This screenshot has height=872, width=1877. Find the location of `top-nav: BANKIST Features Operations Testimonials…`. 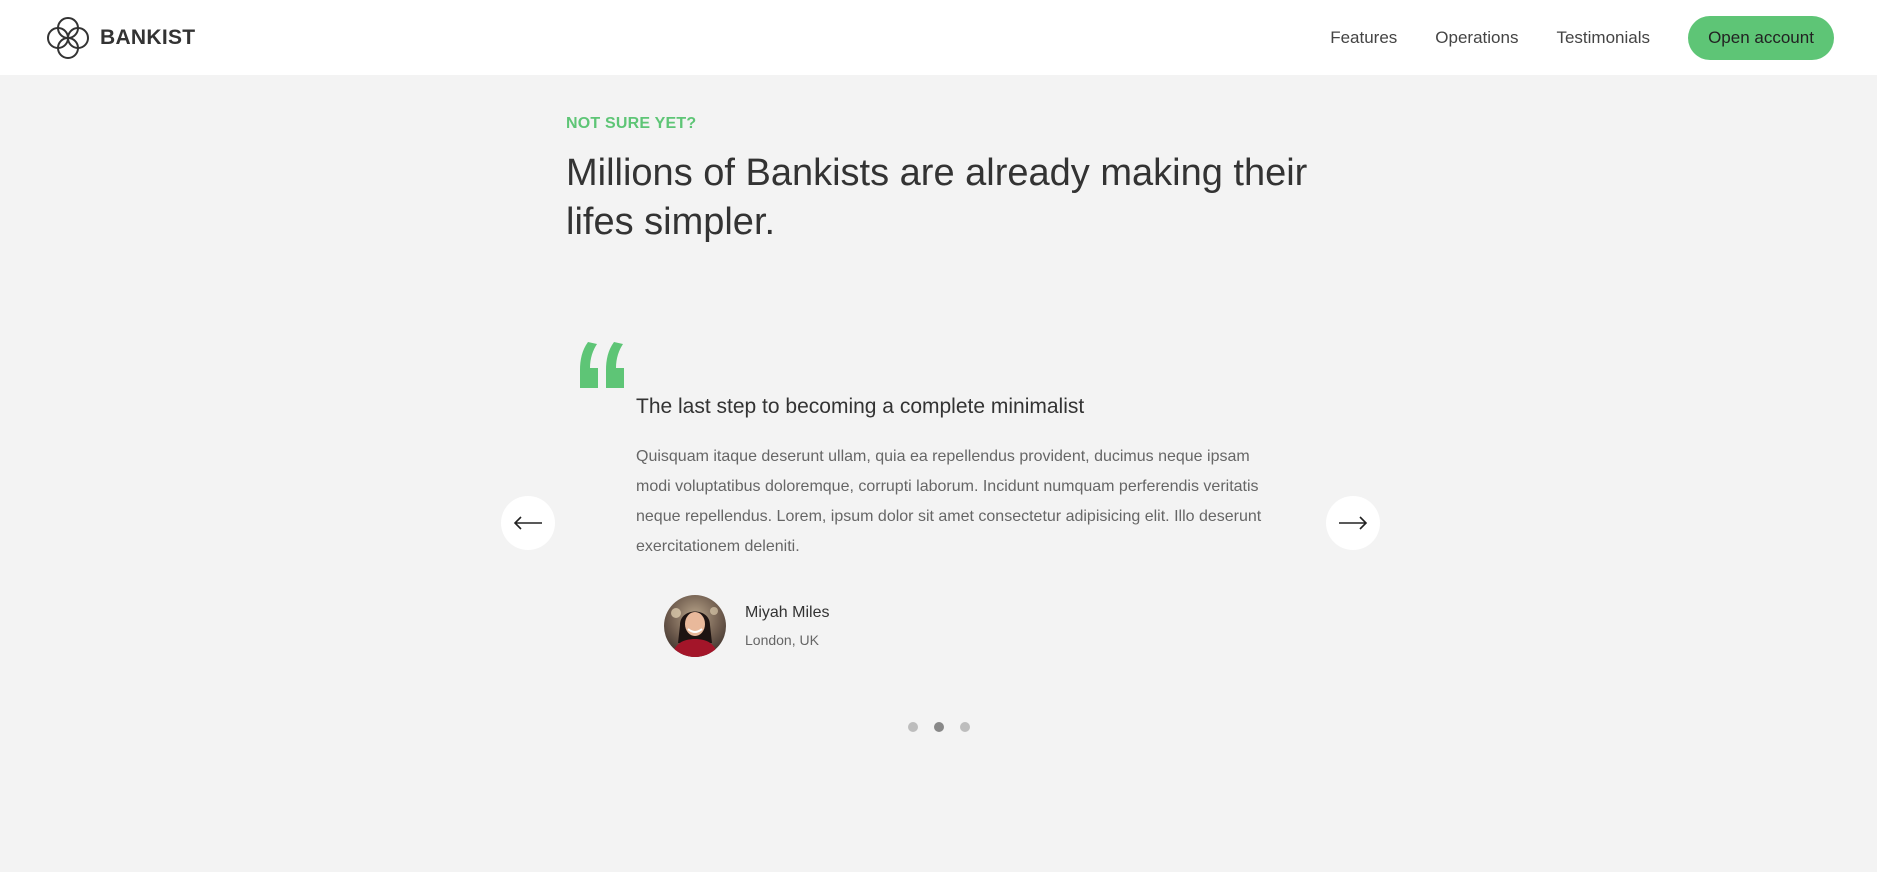

top-nav: BANKIST Features Operations Testimonials… is located at coordinates (938, 37).